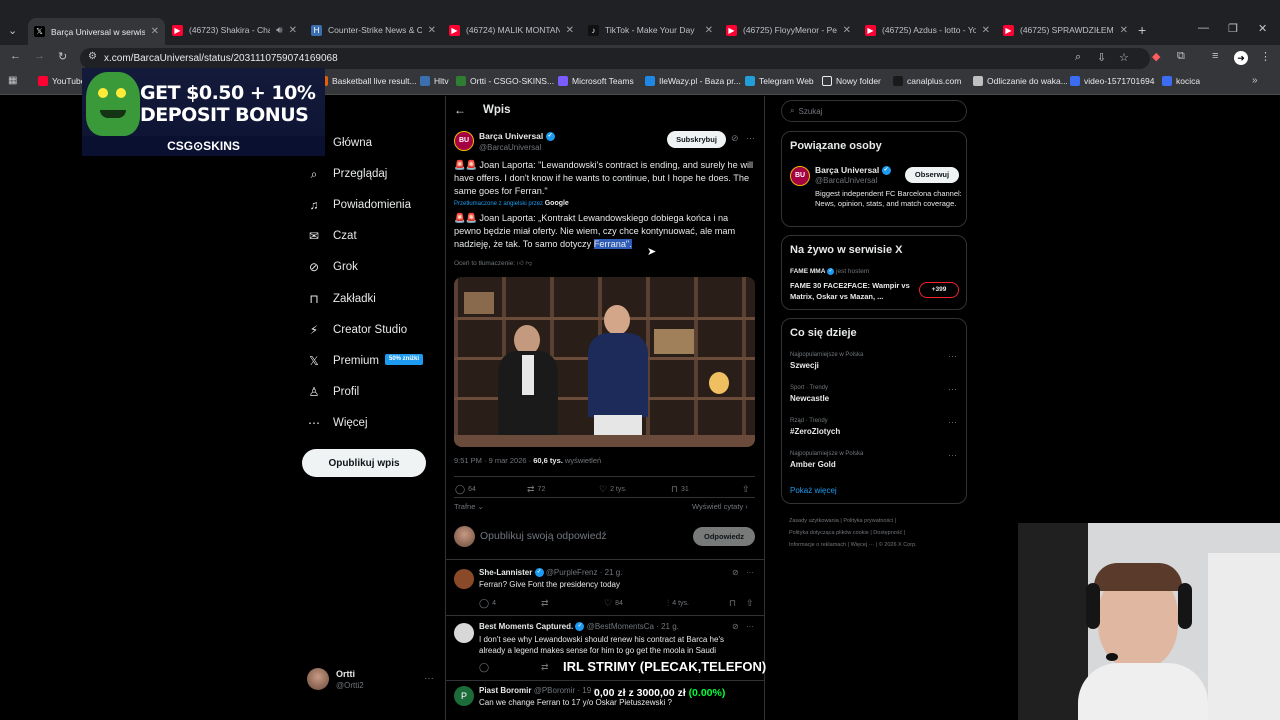 The image size is (1280, 720). Describe the element at coordinates (1065, 30) in the screenshot. I see `browser-tab: ▶ (46725) SPRAWDZIŁEM Co ✕` at that location.